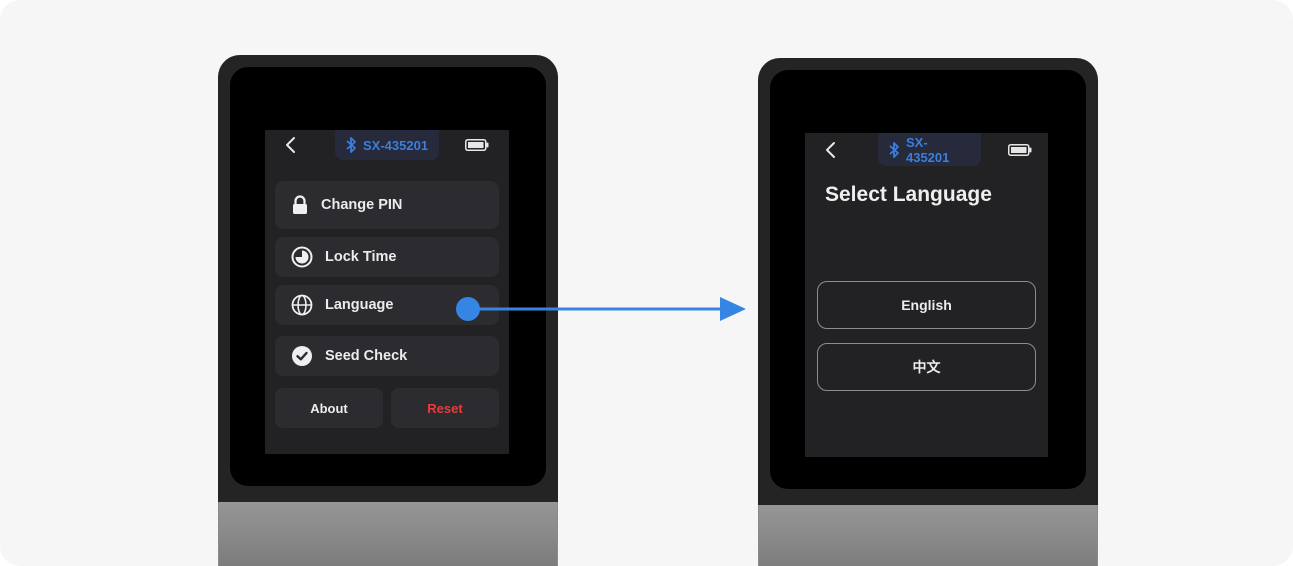  I want to click on select-language-screen: SX-435201 Select Language English 中文, so click(926, 295).